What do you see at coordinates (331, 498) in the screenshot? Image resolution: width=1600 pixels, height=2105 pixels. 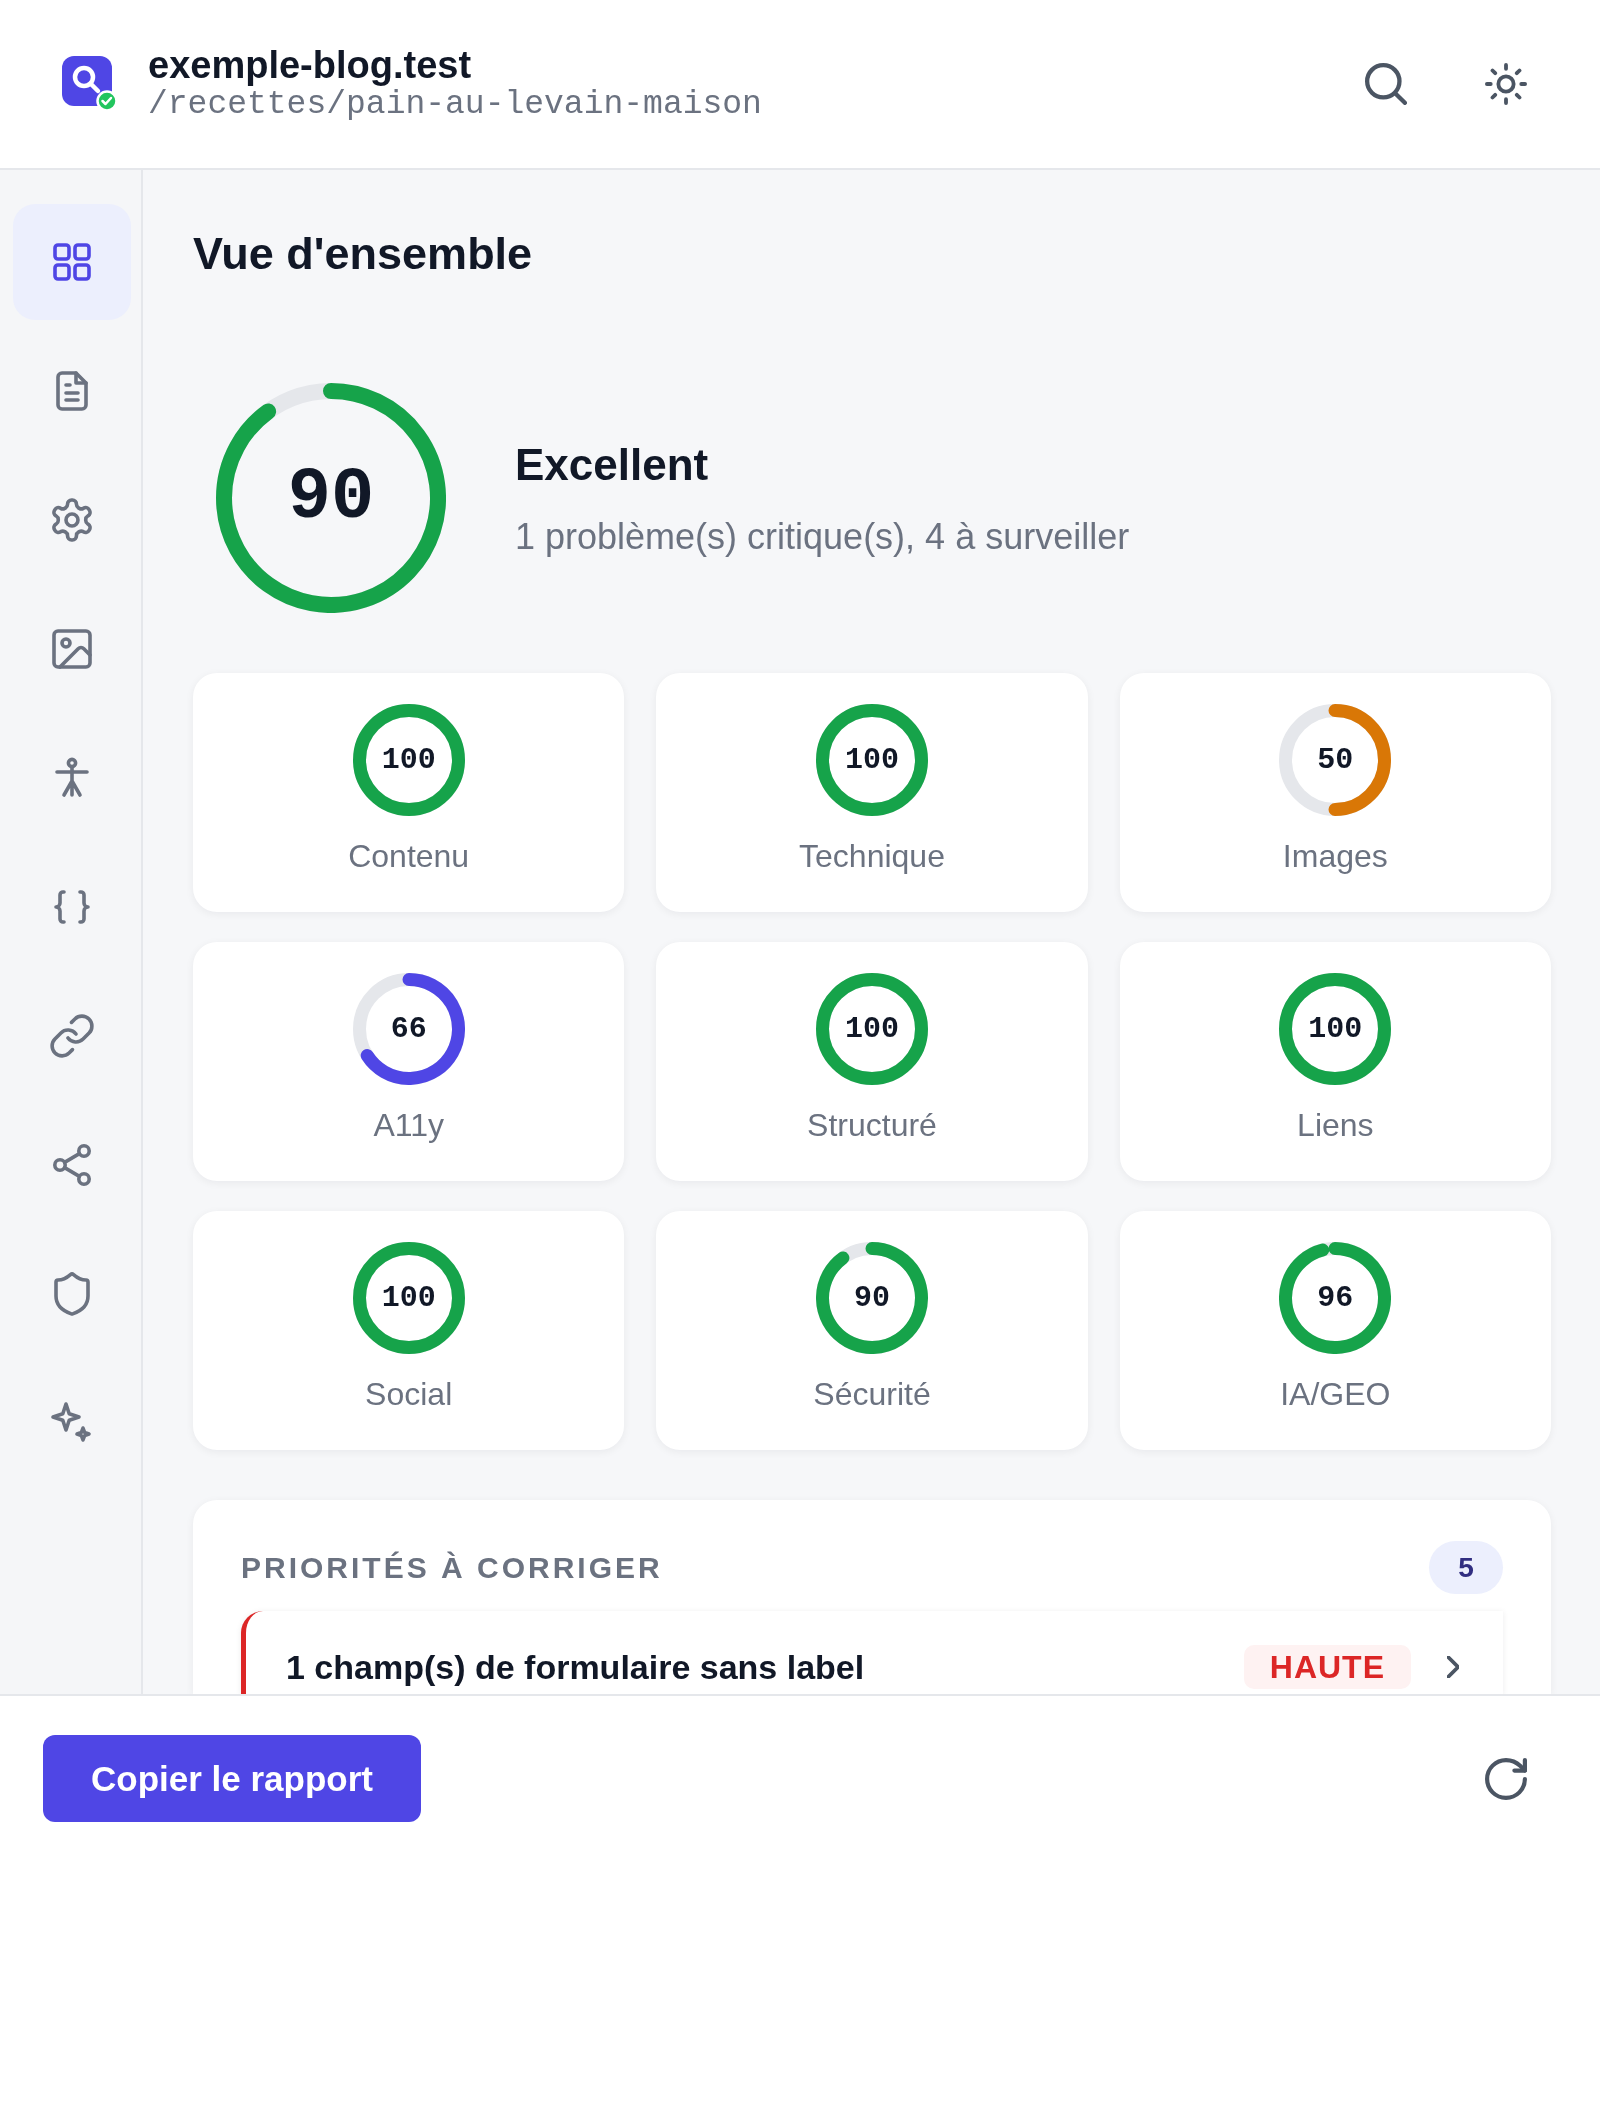 I see `overall-score-value: 90` at bounding box center [331, 498].